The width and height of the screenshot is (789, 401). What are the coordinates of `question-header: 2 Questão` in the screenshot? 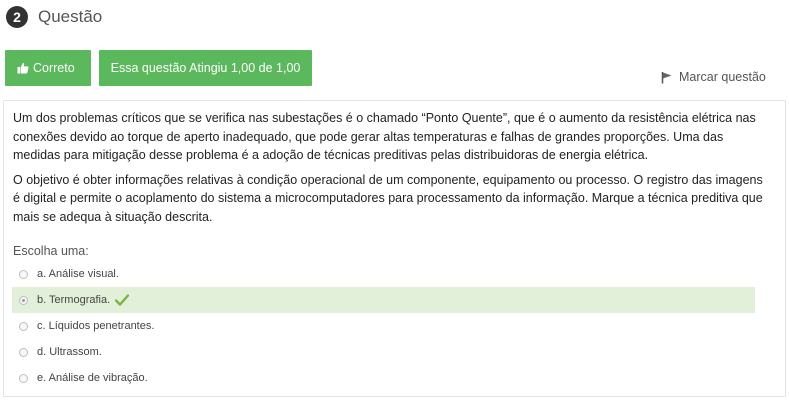 It's located at (54, 17).